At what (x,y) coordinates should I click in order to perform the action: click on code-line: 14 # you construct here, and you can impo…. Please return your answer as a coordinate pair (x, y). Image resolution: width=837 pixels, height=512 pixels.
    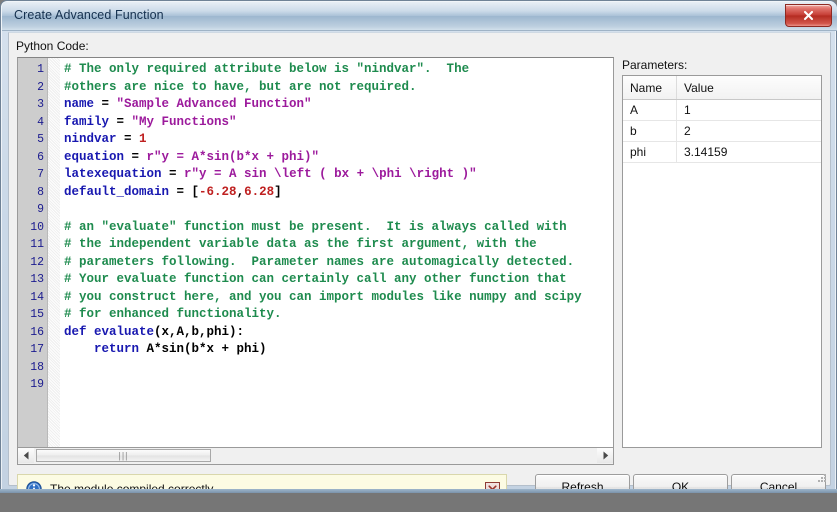
    Looking at the image, I should click on (315, 298).